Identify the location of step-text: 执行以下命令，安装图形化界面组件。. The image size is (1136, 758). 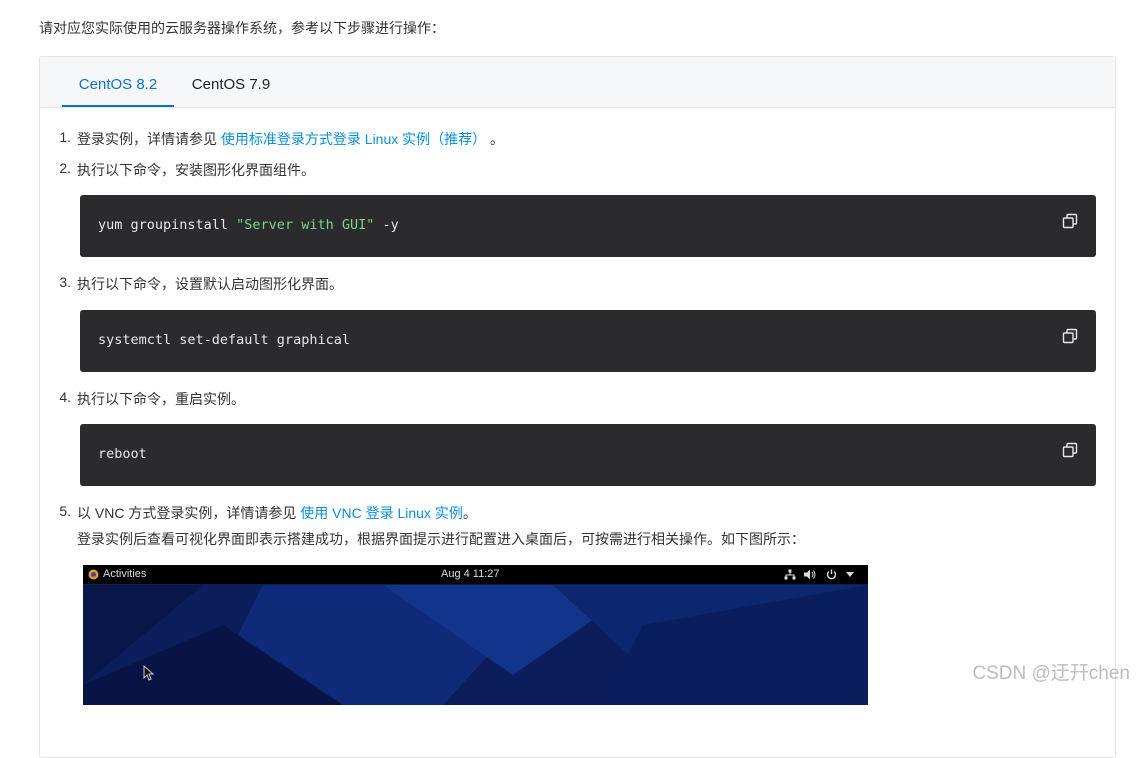
(196, 170).